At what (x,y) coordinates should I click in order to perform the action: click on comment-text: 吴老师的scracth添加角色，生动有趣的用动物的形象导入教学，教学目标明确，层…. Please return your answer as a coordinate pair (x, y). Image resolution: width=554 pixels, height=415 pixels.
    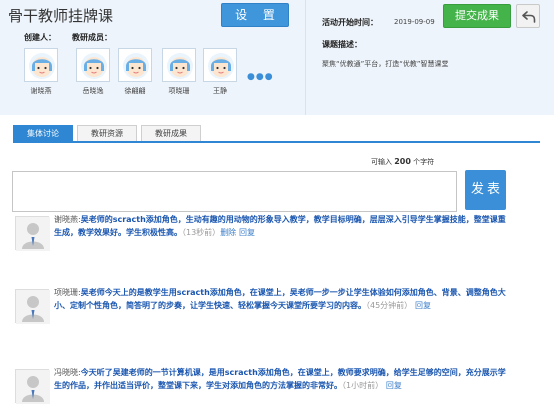
    Looking at the image, I should click on (280, 226).